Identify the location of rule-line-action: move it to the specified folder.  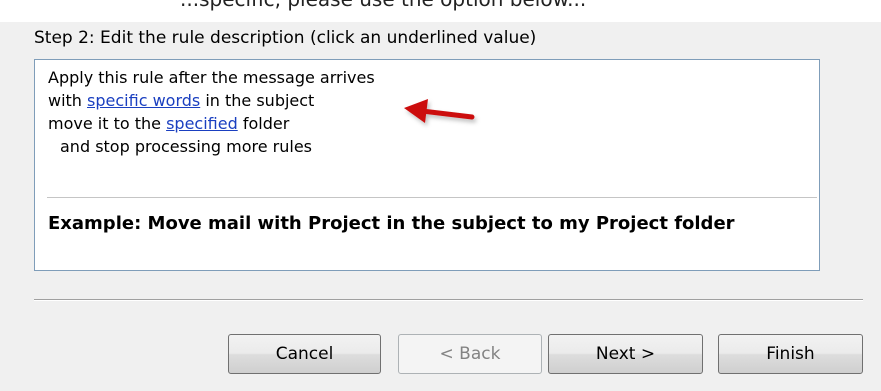
(168, 124).